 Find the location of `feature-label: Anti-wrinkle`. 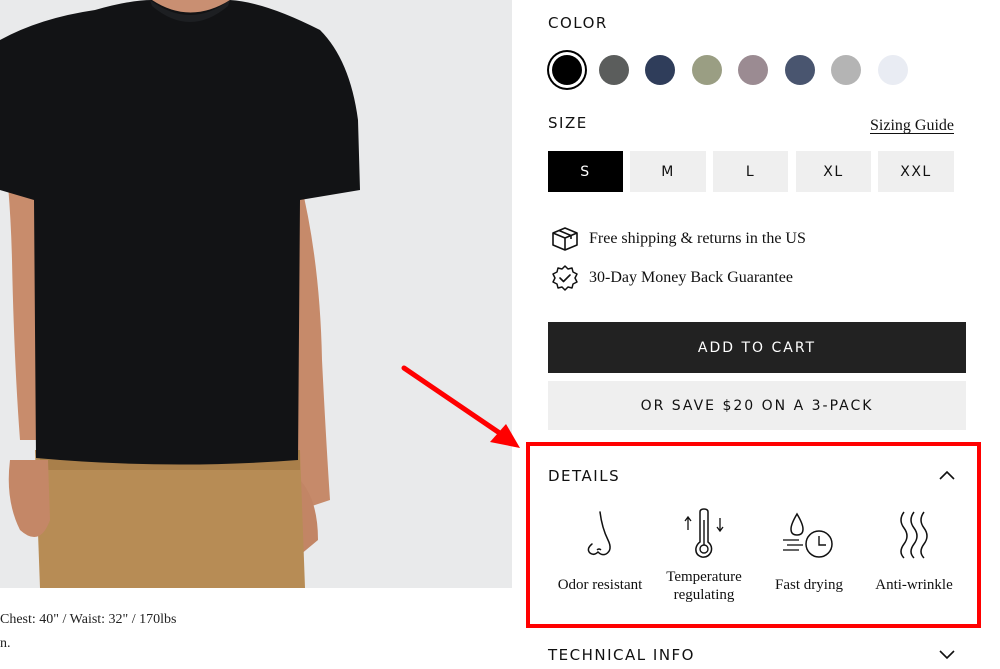

feature-label: Anti-wrinkle is located at coordinates (914, 585).